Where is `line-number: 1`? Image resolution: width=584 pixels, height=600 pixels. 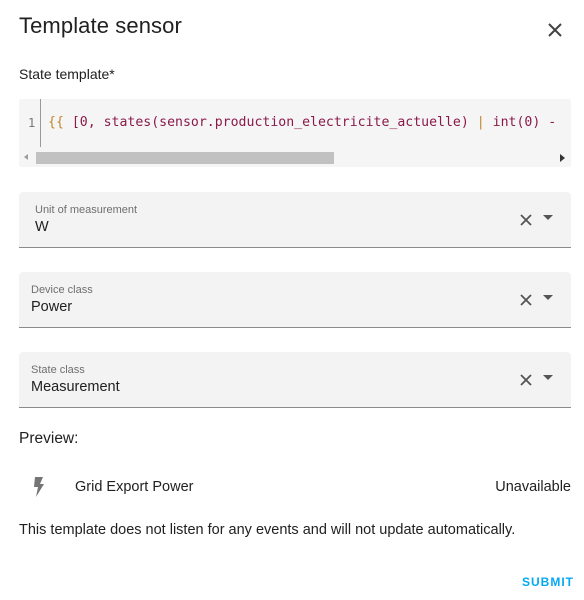 line-number: 1 is located at coordinates (32, 123).